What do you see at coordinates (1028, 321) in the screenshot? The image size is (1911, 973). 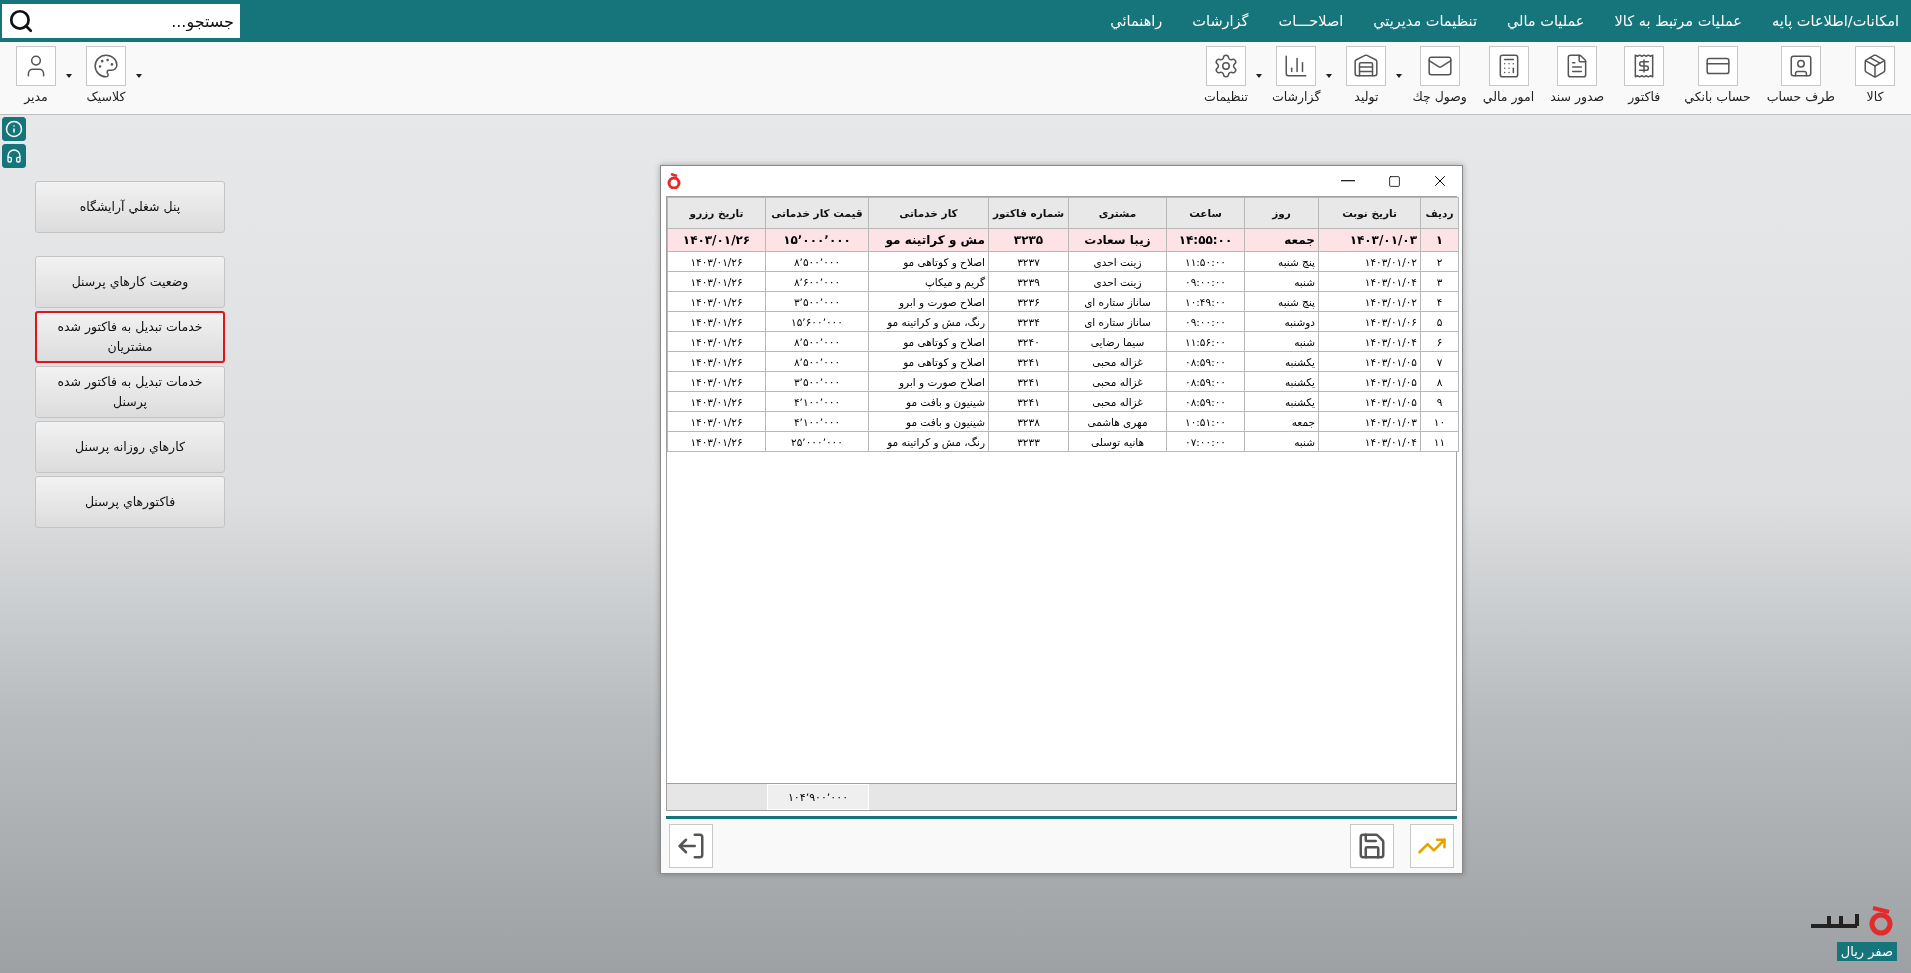 I see `table-cell: ۳۲۳۴` at bounding box center [1028, 321].